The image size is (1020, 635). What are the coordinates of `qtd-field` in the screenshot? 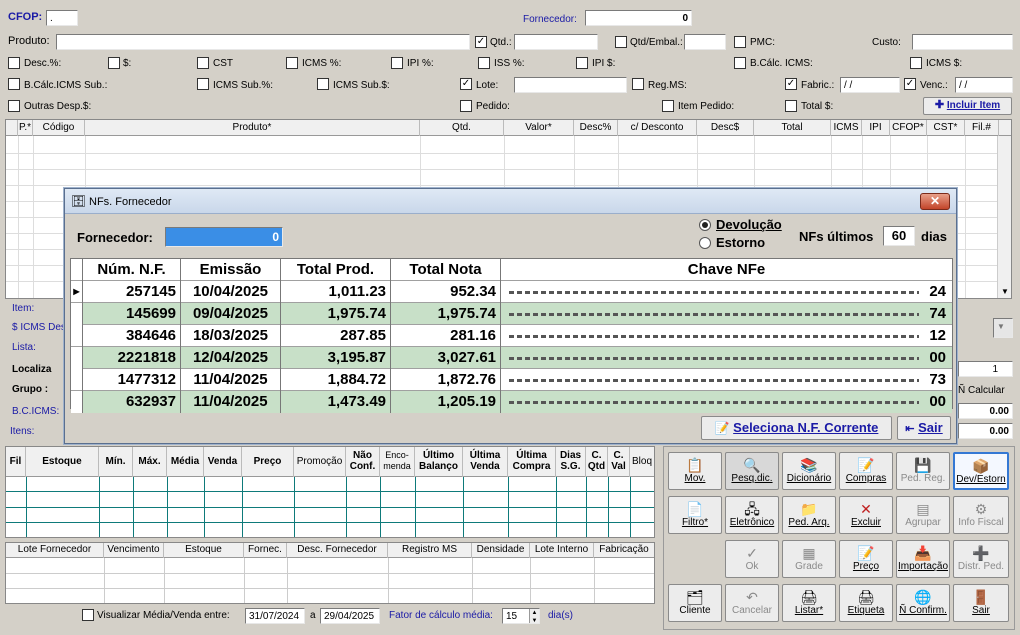 It's located at (556, 42).